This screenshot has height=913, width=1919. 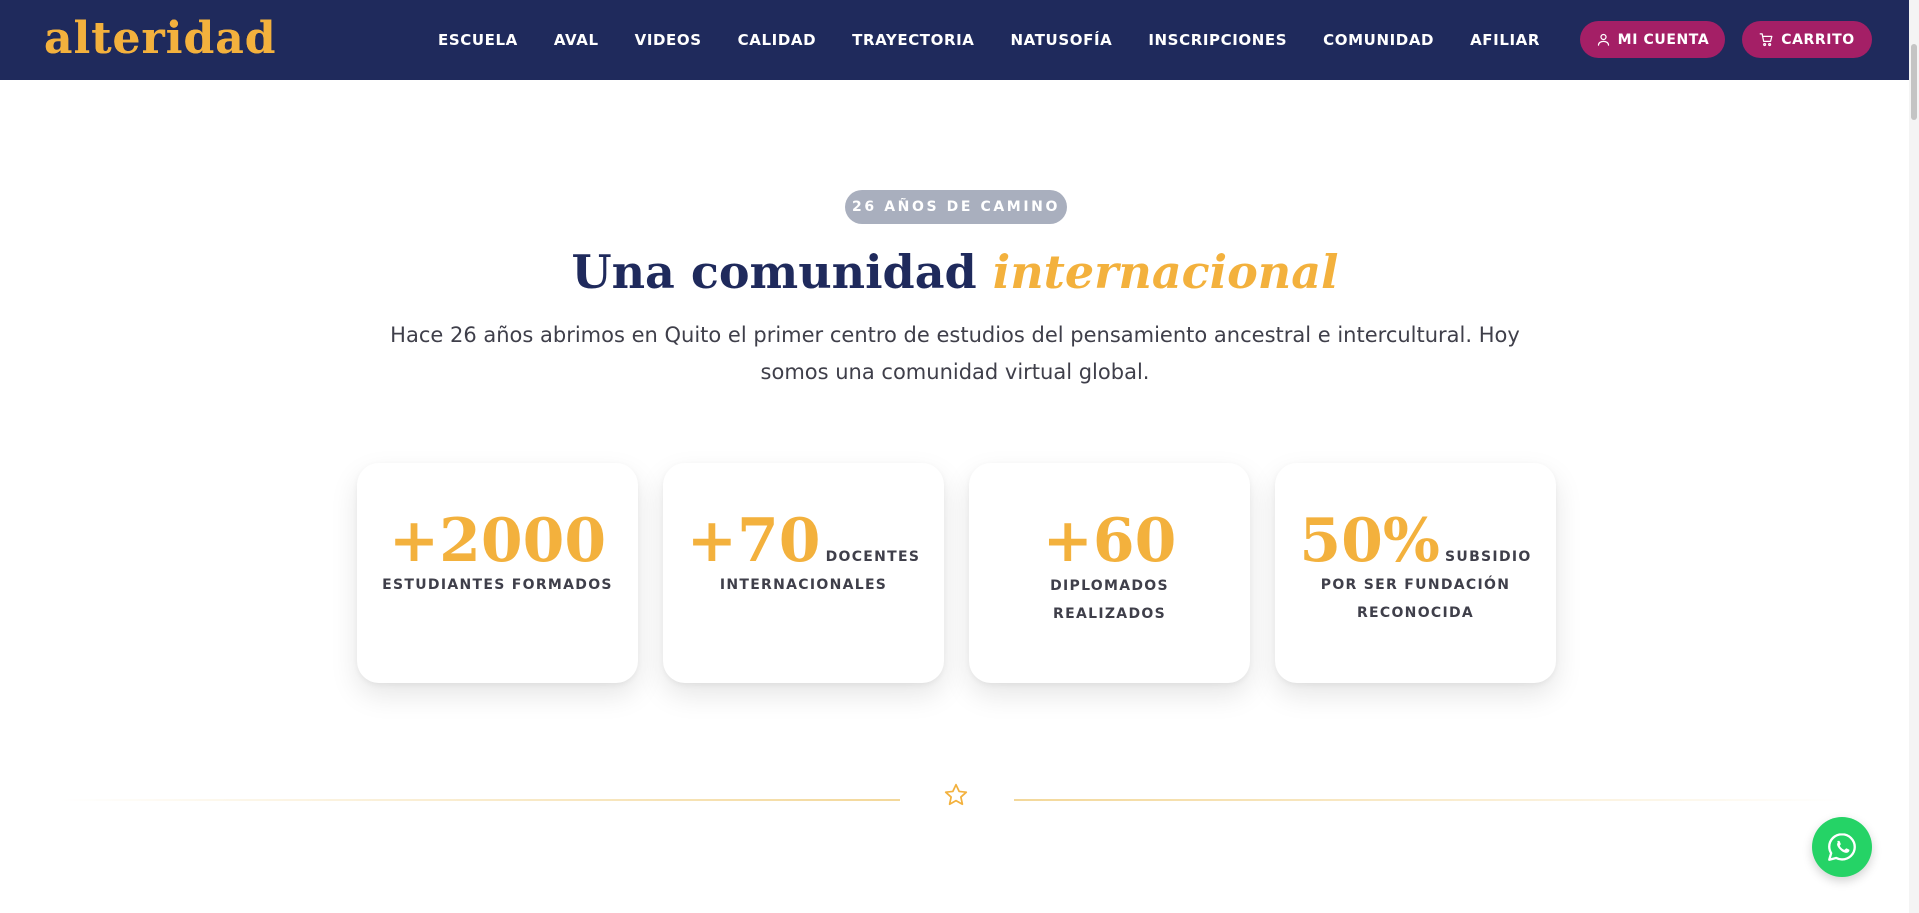 I want to click on divider-line-right, so click(x=1429, y=800).